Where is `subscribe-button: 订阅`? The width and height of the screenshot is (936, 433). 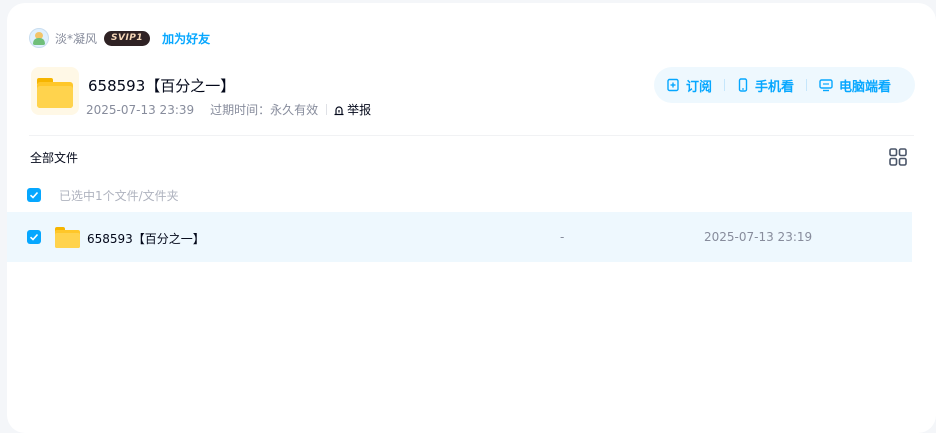
subscribe-button: 订阅 is located at coordinates (689, 85).